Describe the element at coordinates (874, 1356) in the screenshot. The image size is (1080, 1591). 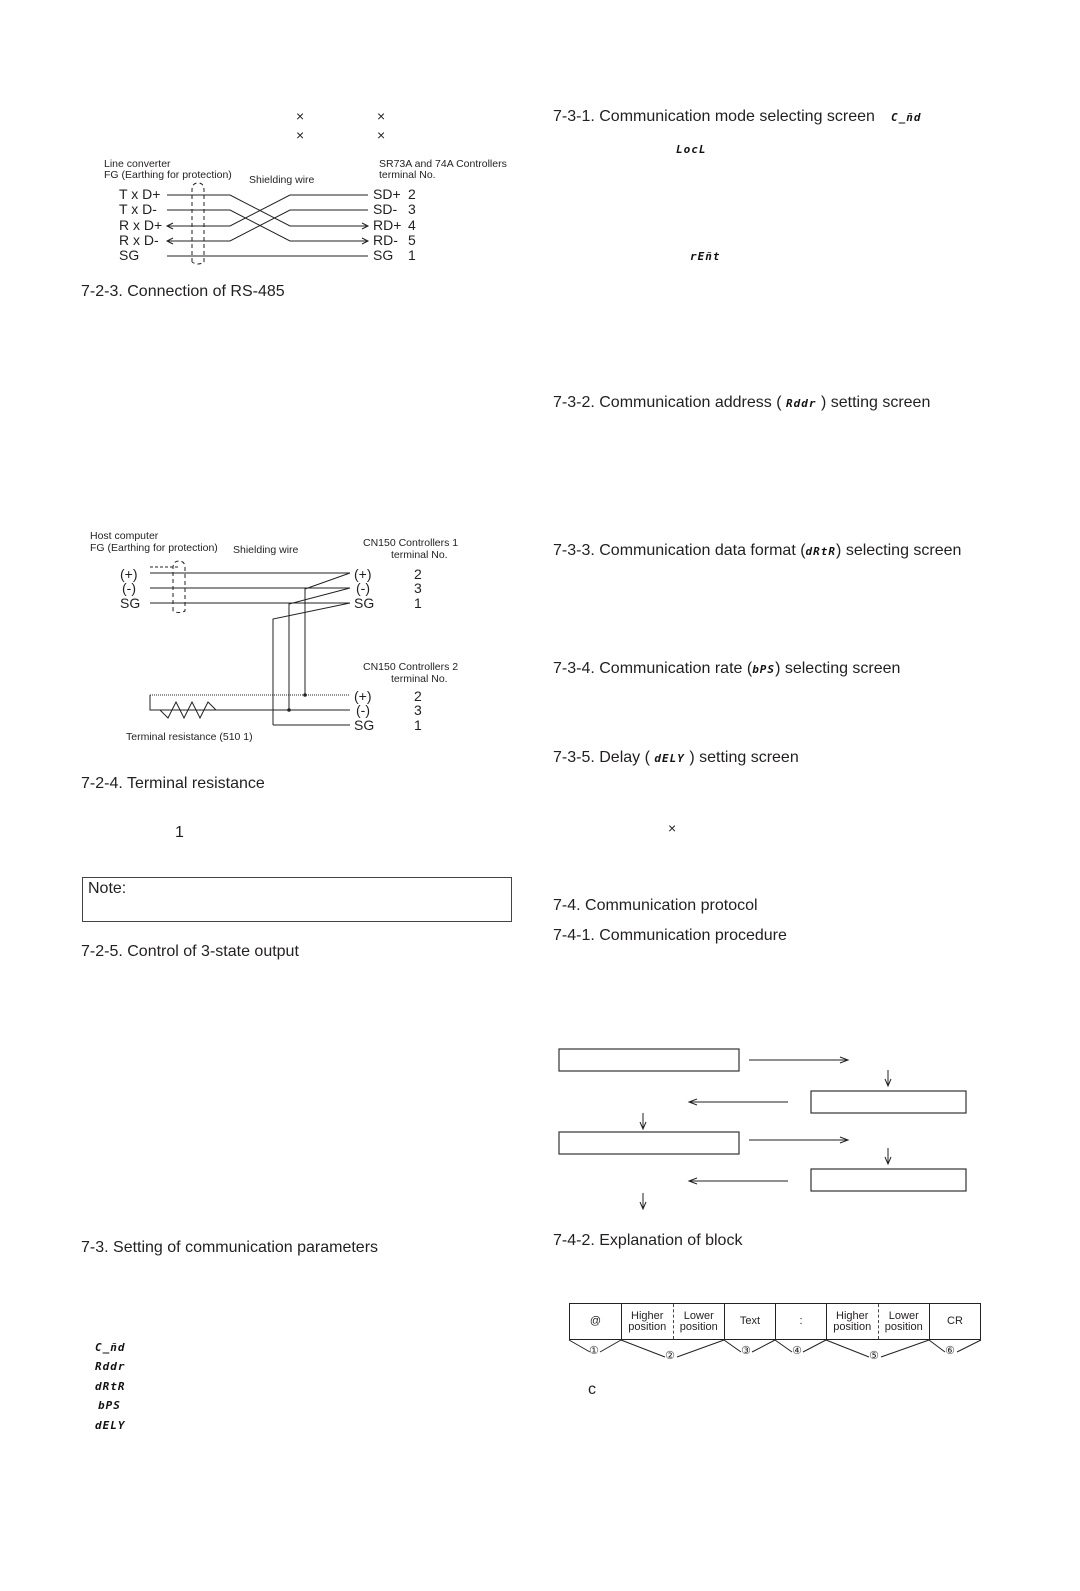
I see `marker-5: ⑤` at that location.